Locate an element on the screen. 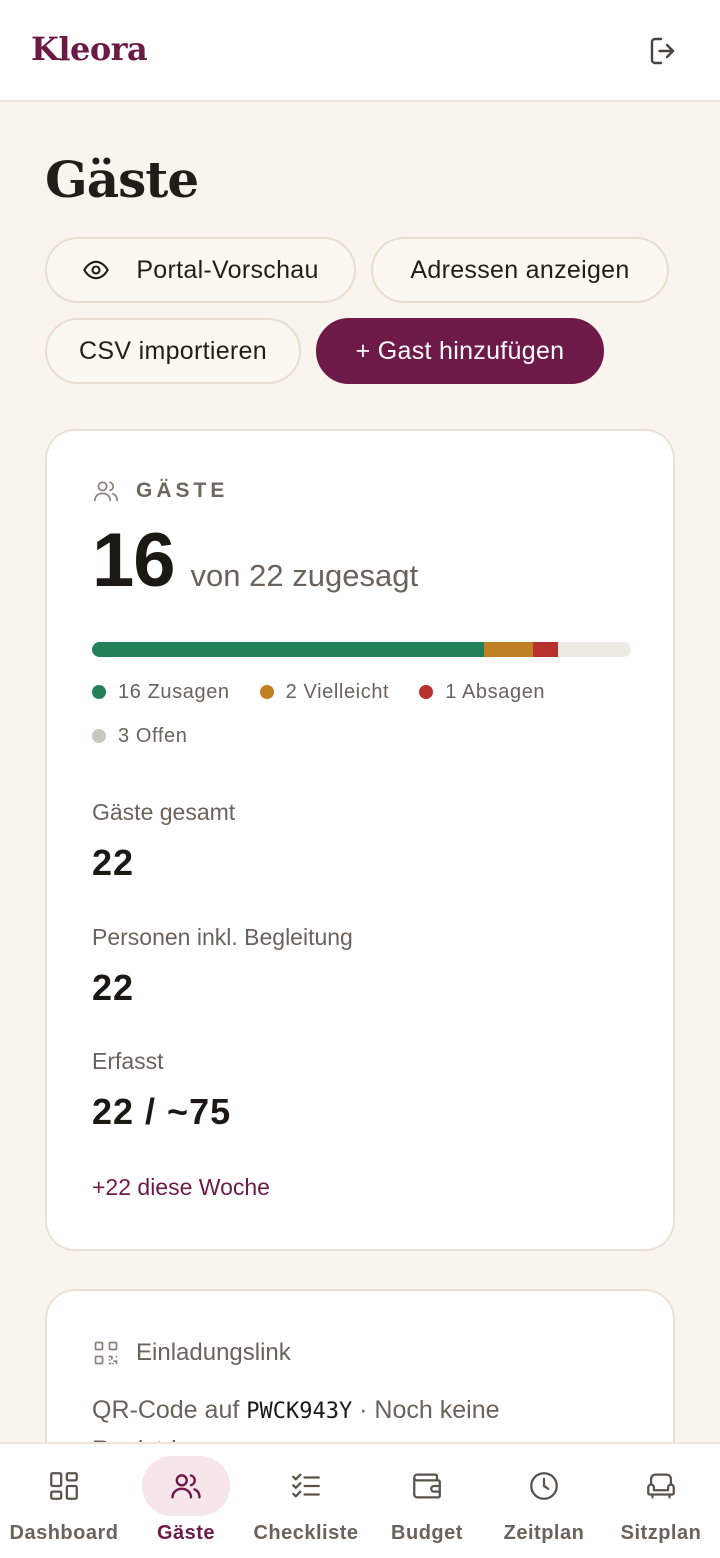 The image size is (720, 1558). confirmed-summary: 16 von 22 zugesagt is located at coordinates (255, 560).